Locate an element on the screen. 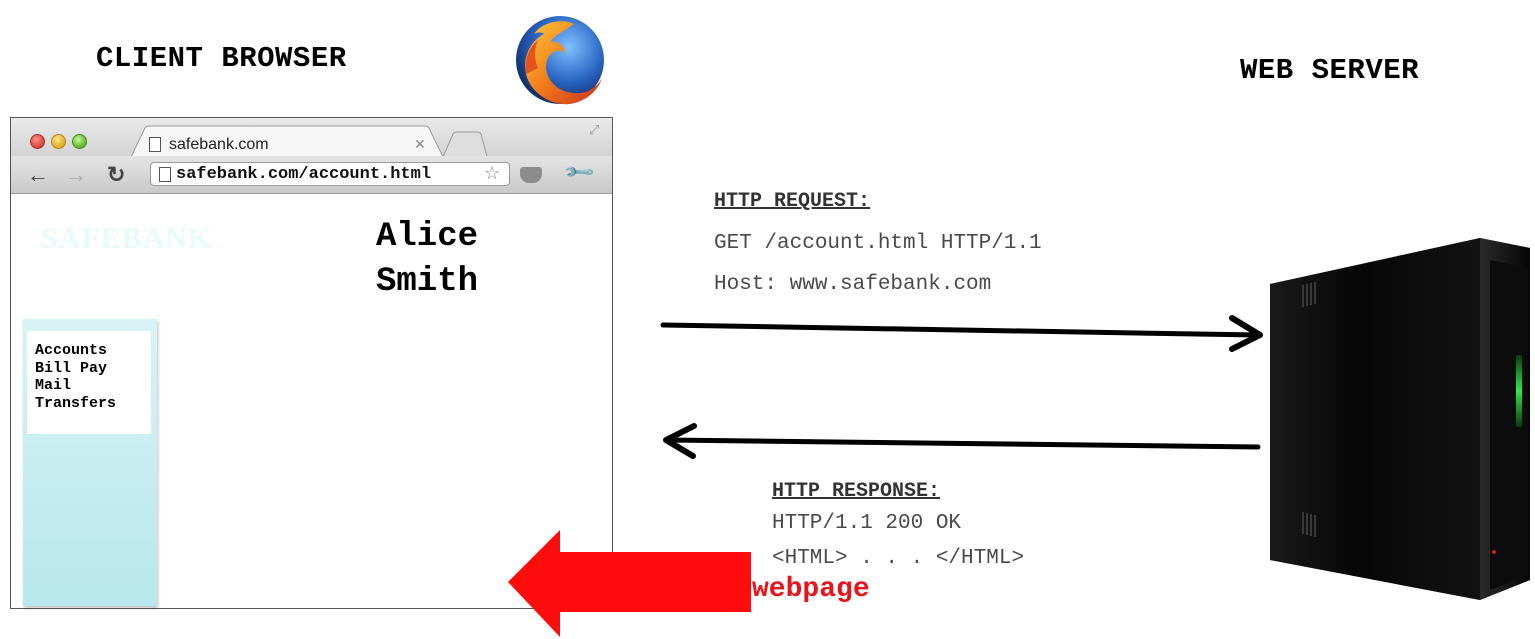 The width and height of the screenshot is (1535, 639). request-line-2: Host: www.safebank.com is located at coordinates (853, 284).